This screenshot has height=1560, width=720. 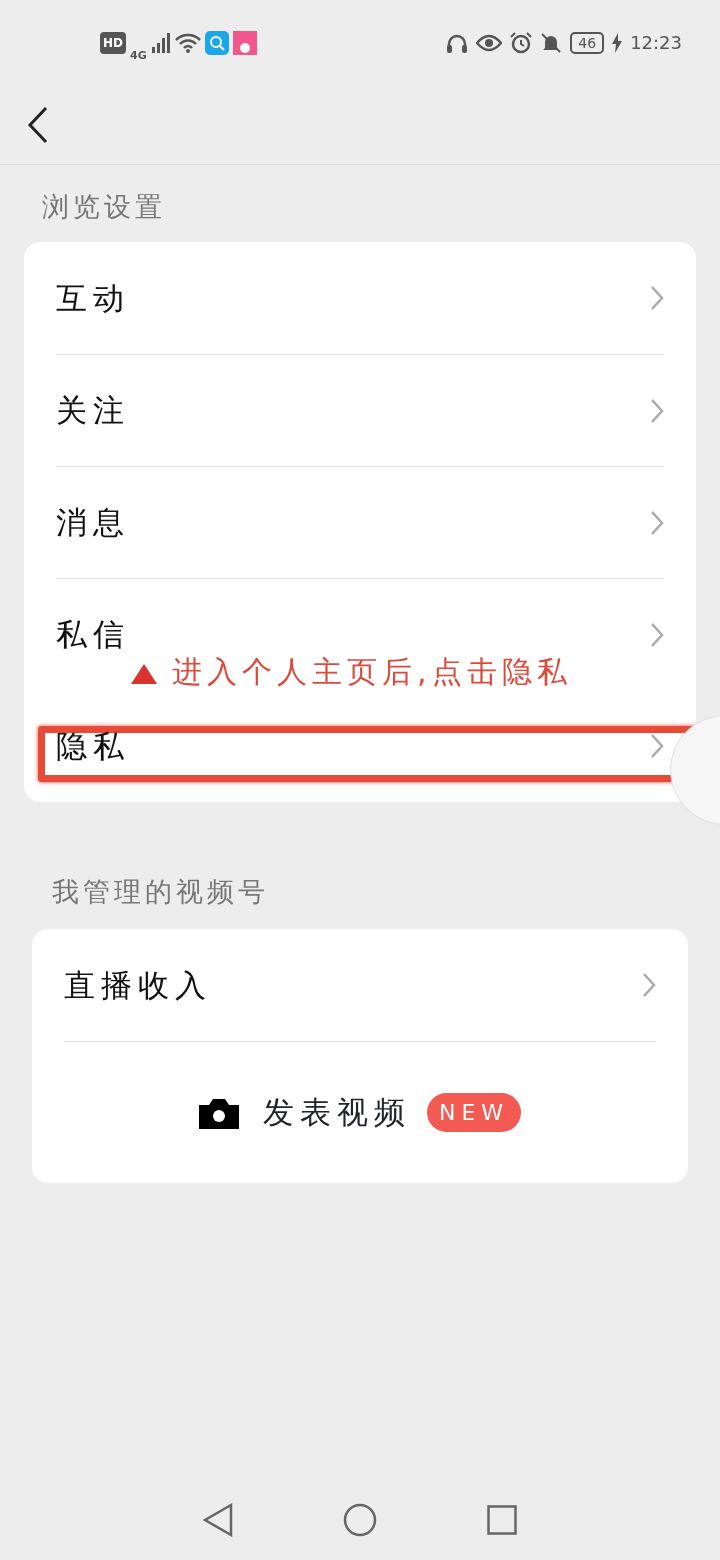 What do you see at coordinates (587, 42) in the screenshot?
I see `battery-icon: 46` at bounding box center [587, 42].